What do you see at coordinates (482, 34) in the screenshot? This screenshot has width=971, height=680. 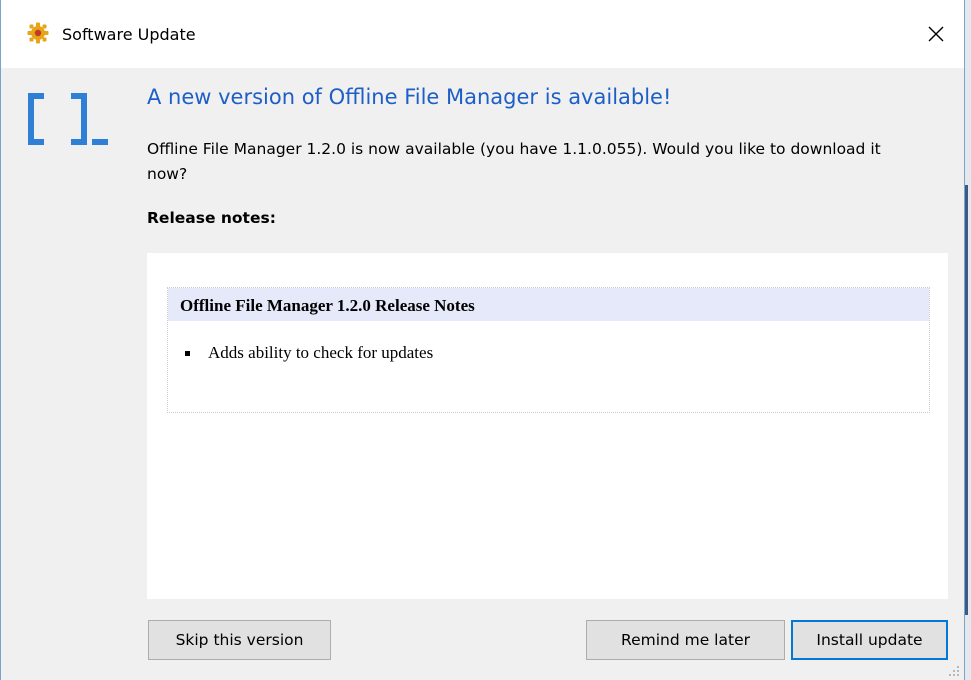 I see `title-bar: Software Update` at bounding box center [482, 34].